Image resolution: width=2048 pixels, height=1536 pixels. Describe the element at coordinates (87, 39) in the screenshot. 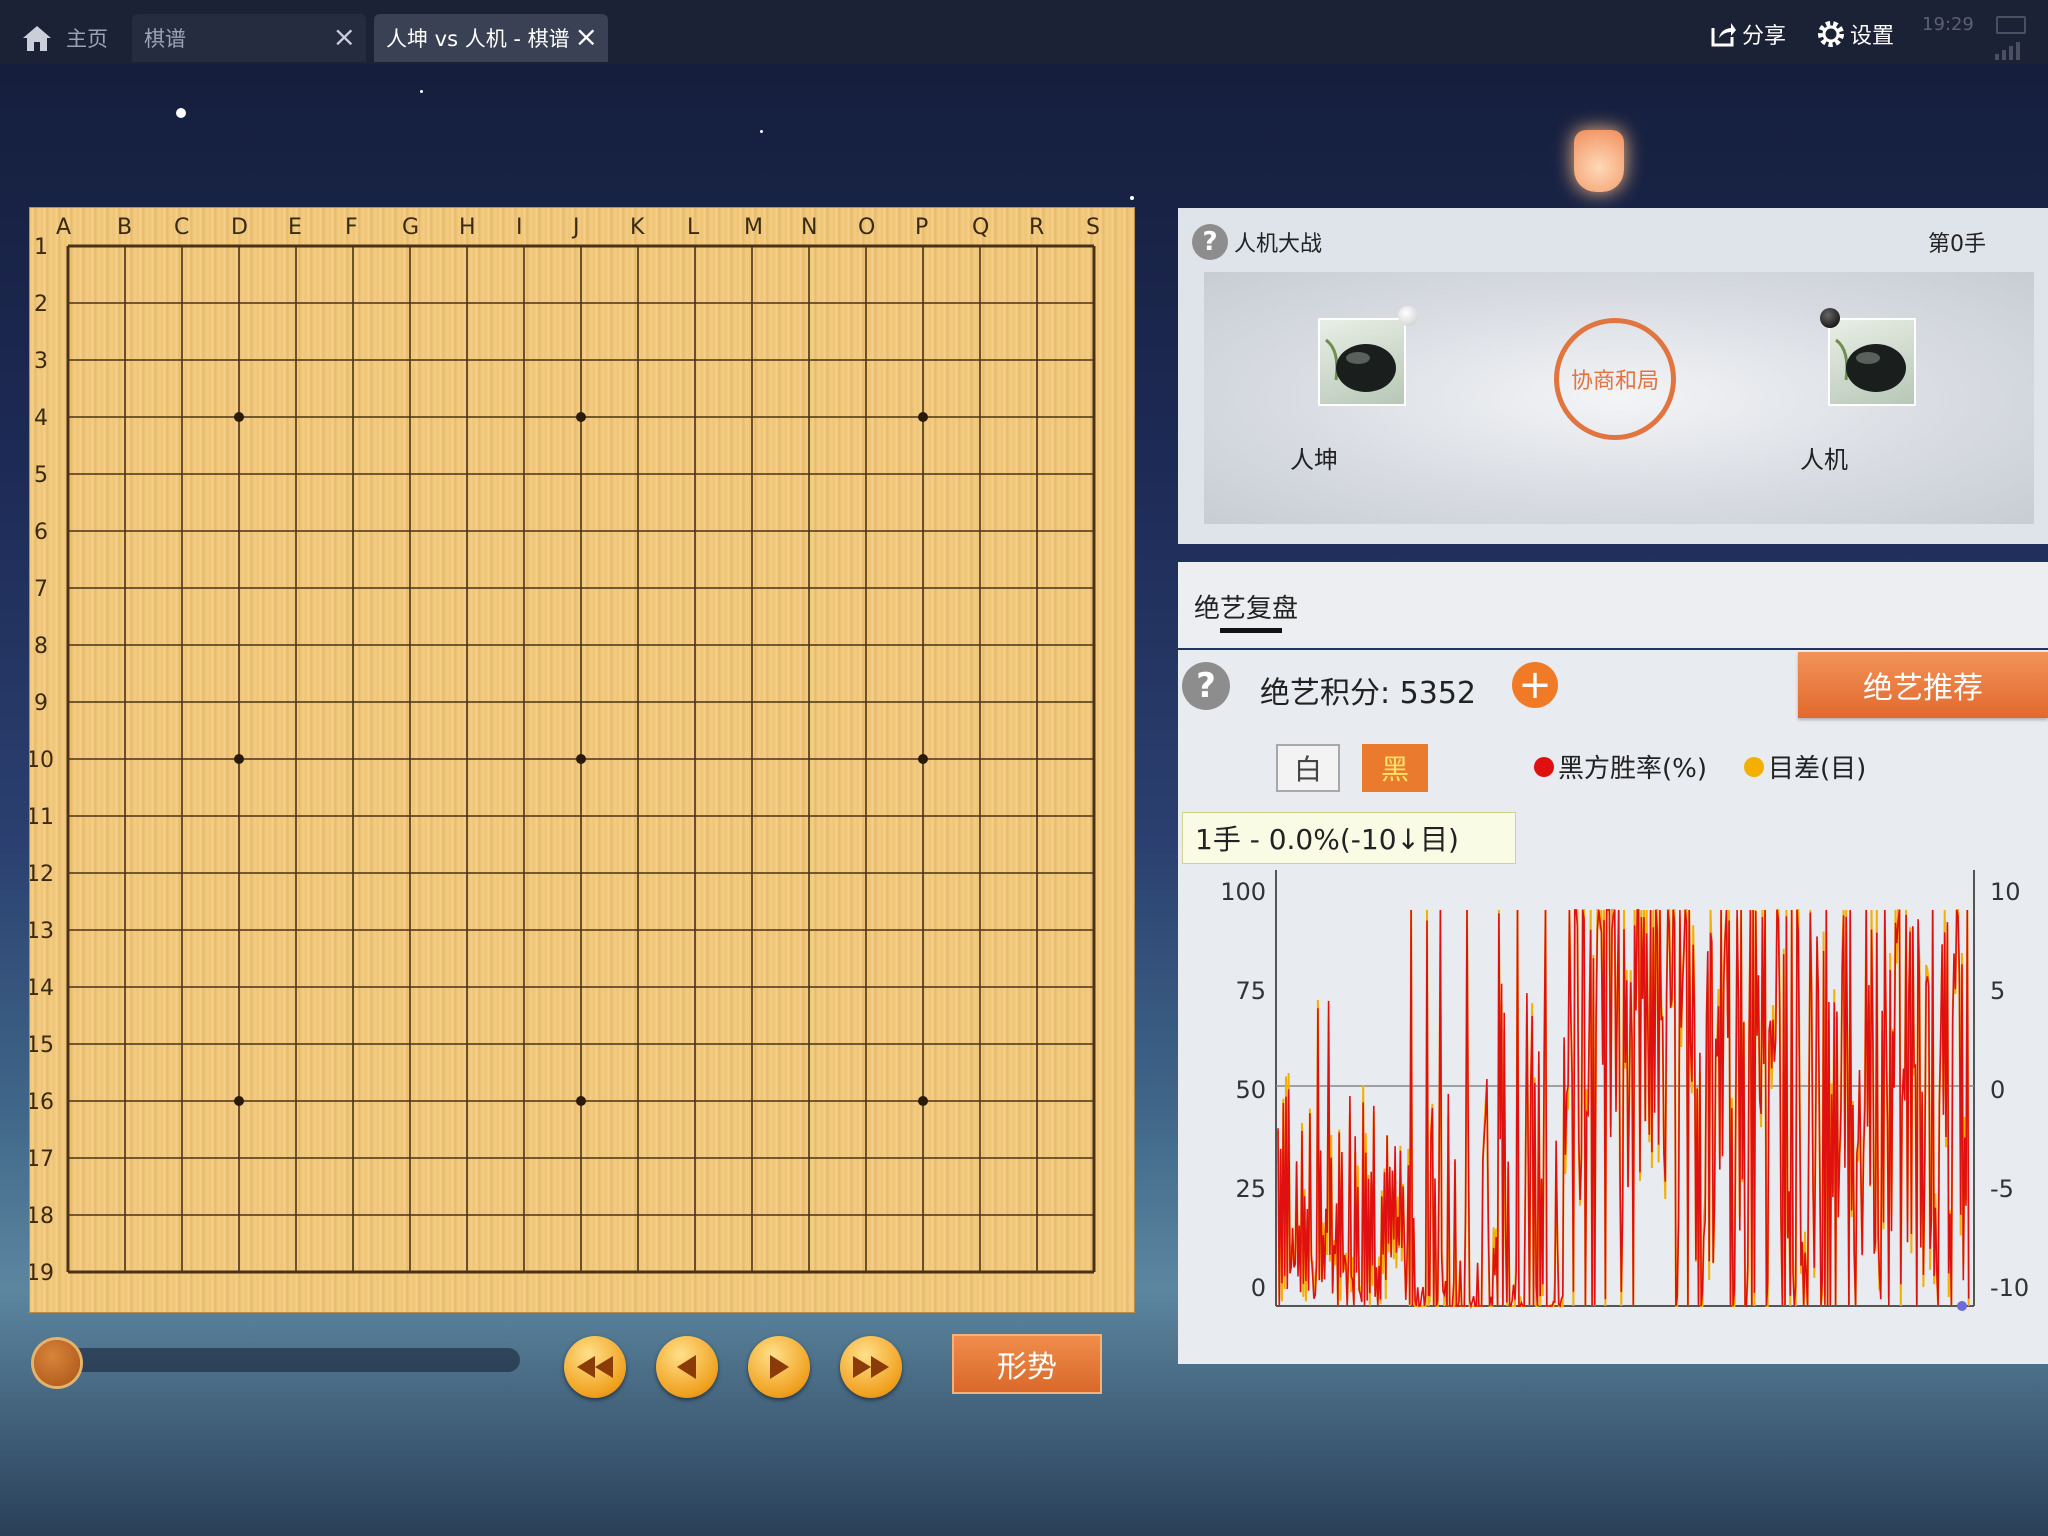

I see `tab-home-label: 主页` at that location.